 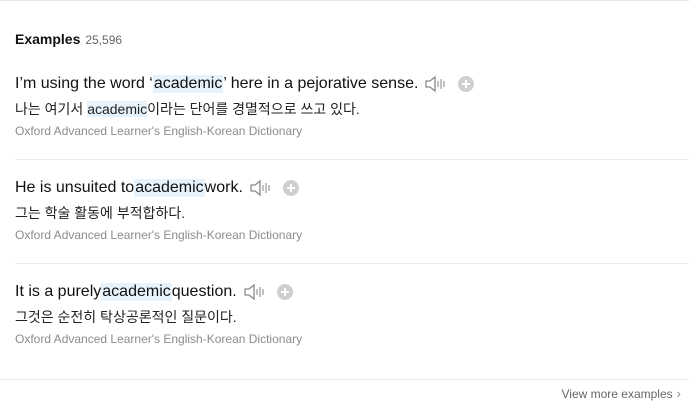 What do you see at coordinates (352, 188) in the screenshot?
I see `example-sentence: He is unsuited to academic work.` at bounding box center [352, 188].